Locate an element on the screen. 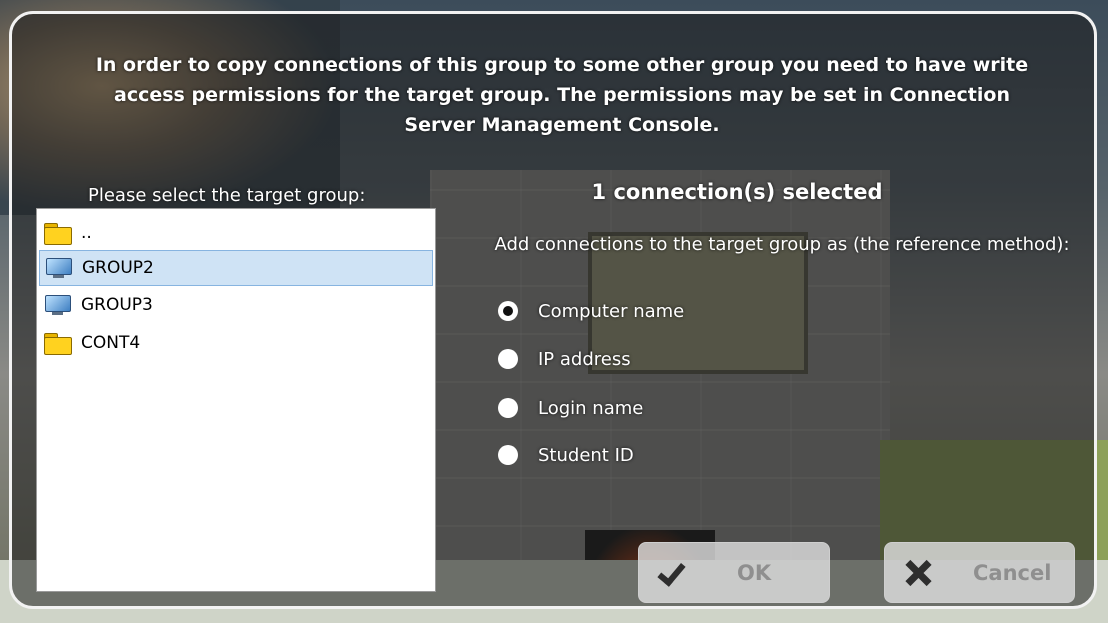  radio-computer-name: Computer name is located at coordinates (591, 311).